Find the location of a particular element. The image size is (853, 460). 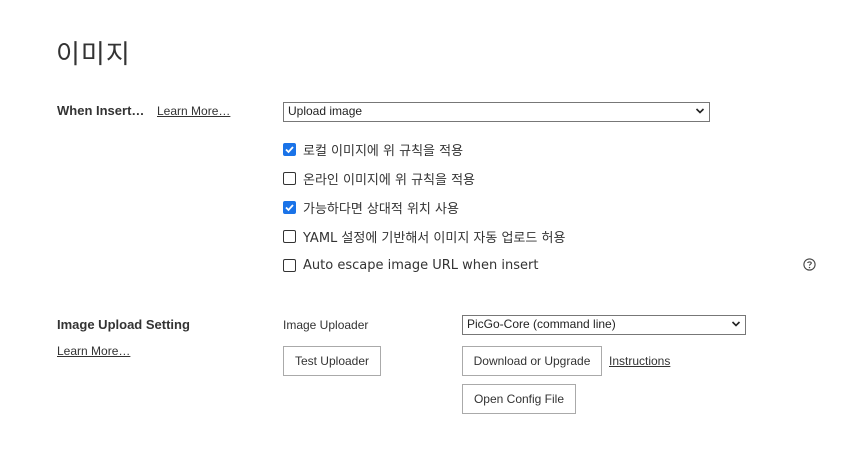

checkbox-label: YAML 설정에 기반해서 이미지 자동 업로드 허용 is located at coordinates (434, 238).